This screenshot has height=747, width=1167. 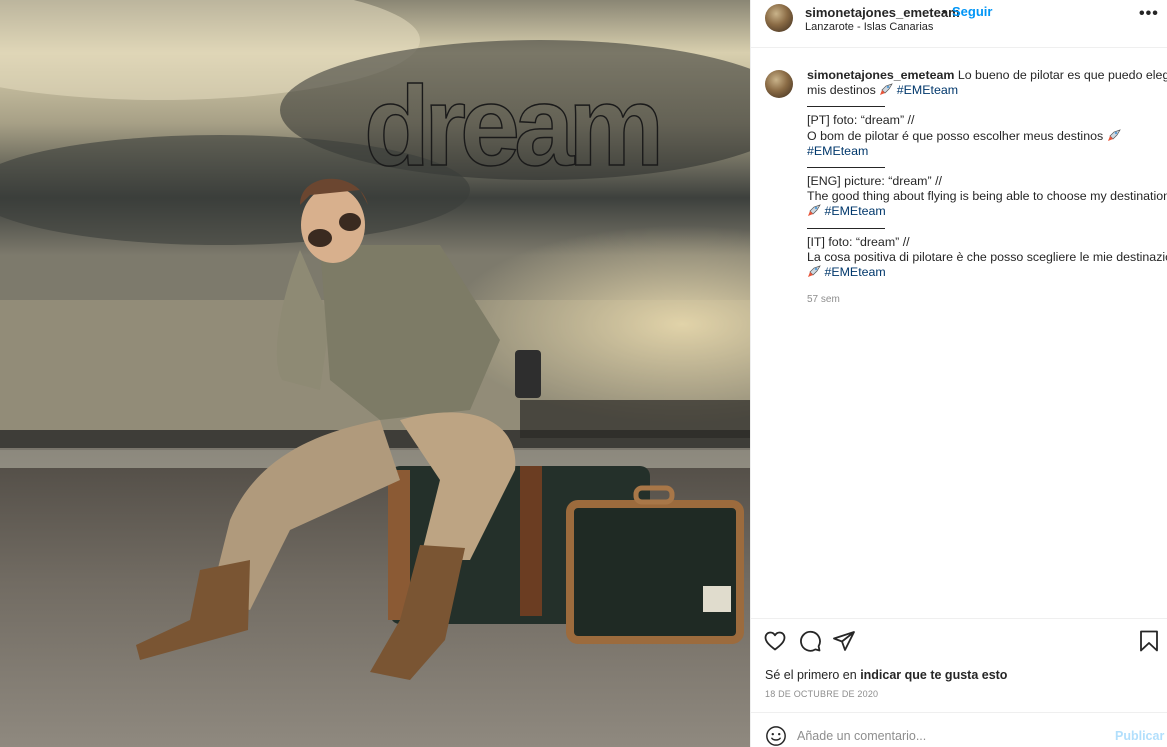 What do you see at coordinates (861, 120) in the screenshot?
I see `caption-pt-title: [PT] foto: “dream” //` at bounding box center [861, 120].